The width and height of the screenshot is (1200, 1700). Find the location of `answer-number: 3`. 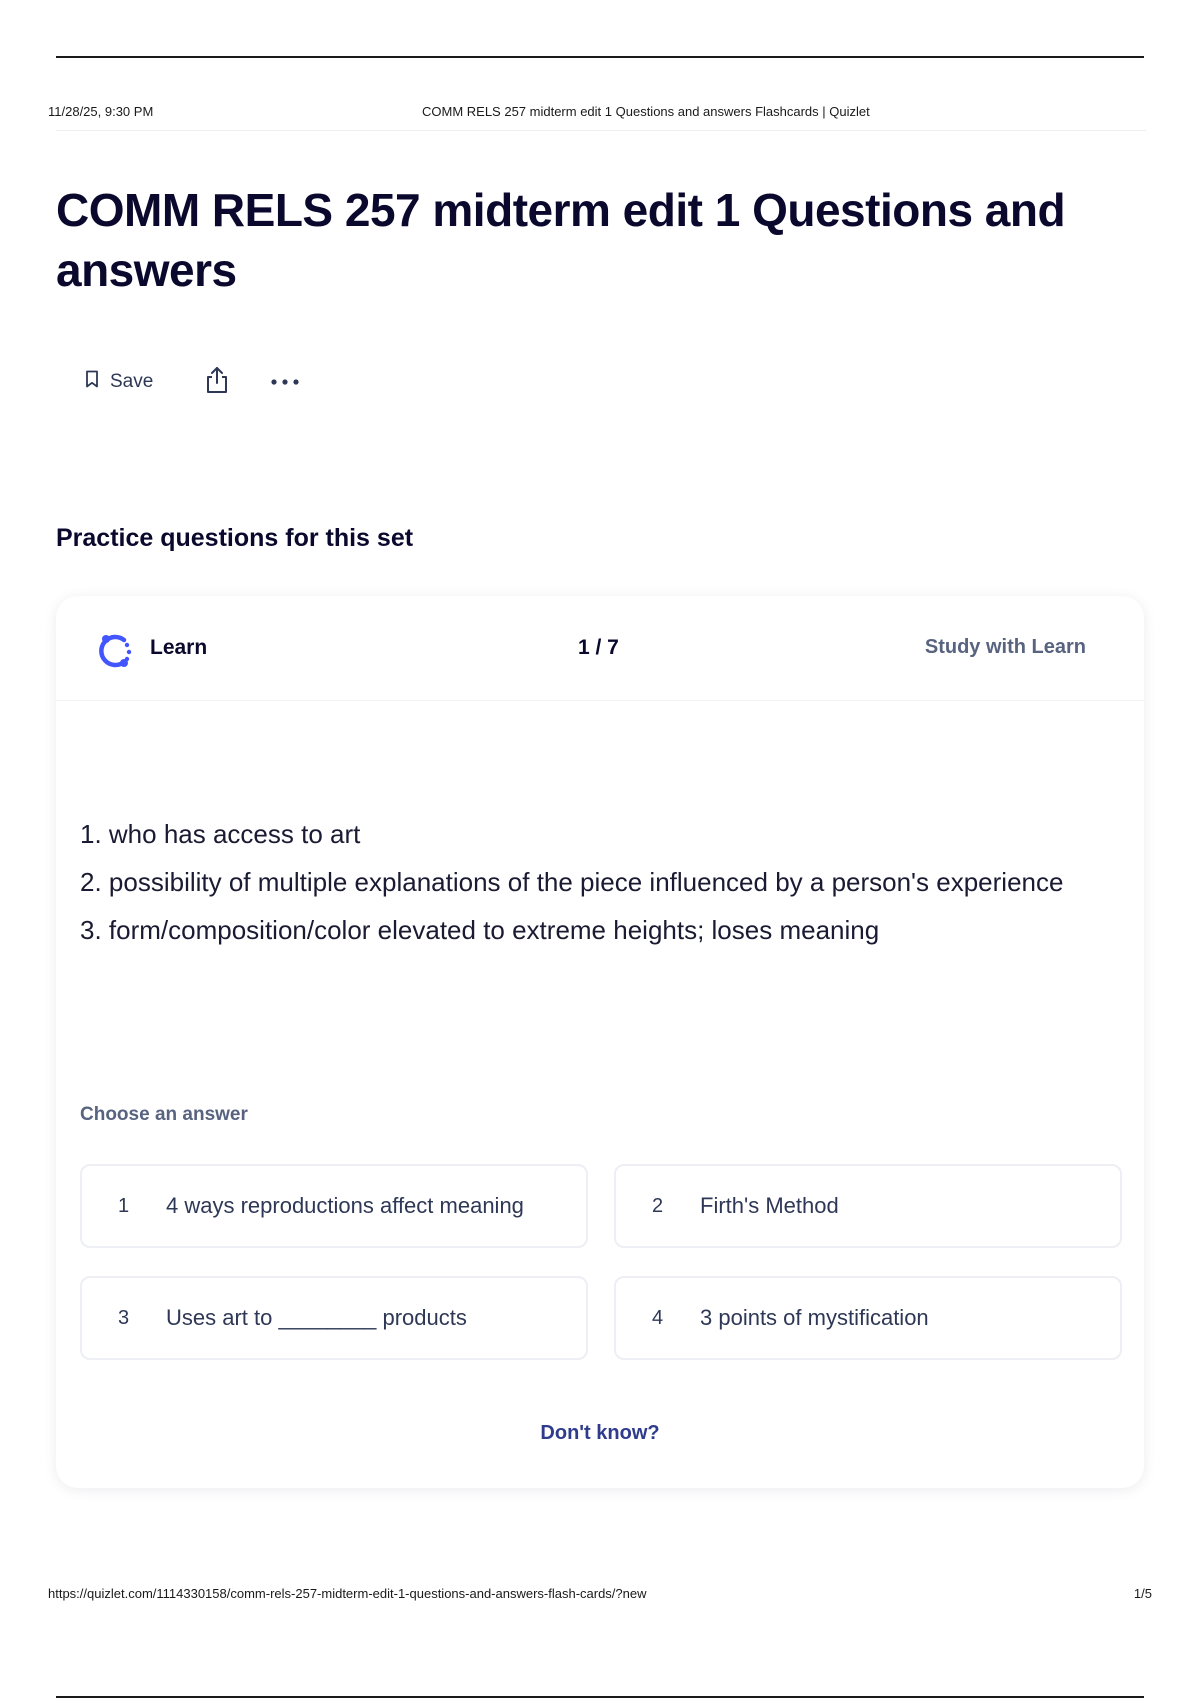

answer-number: 3 is located at coordinates (124, 1318).